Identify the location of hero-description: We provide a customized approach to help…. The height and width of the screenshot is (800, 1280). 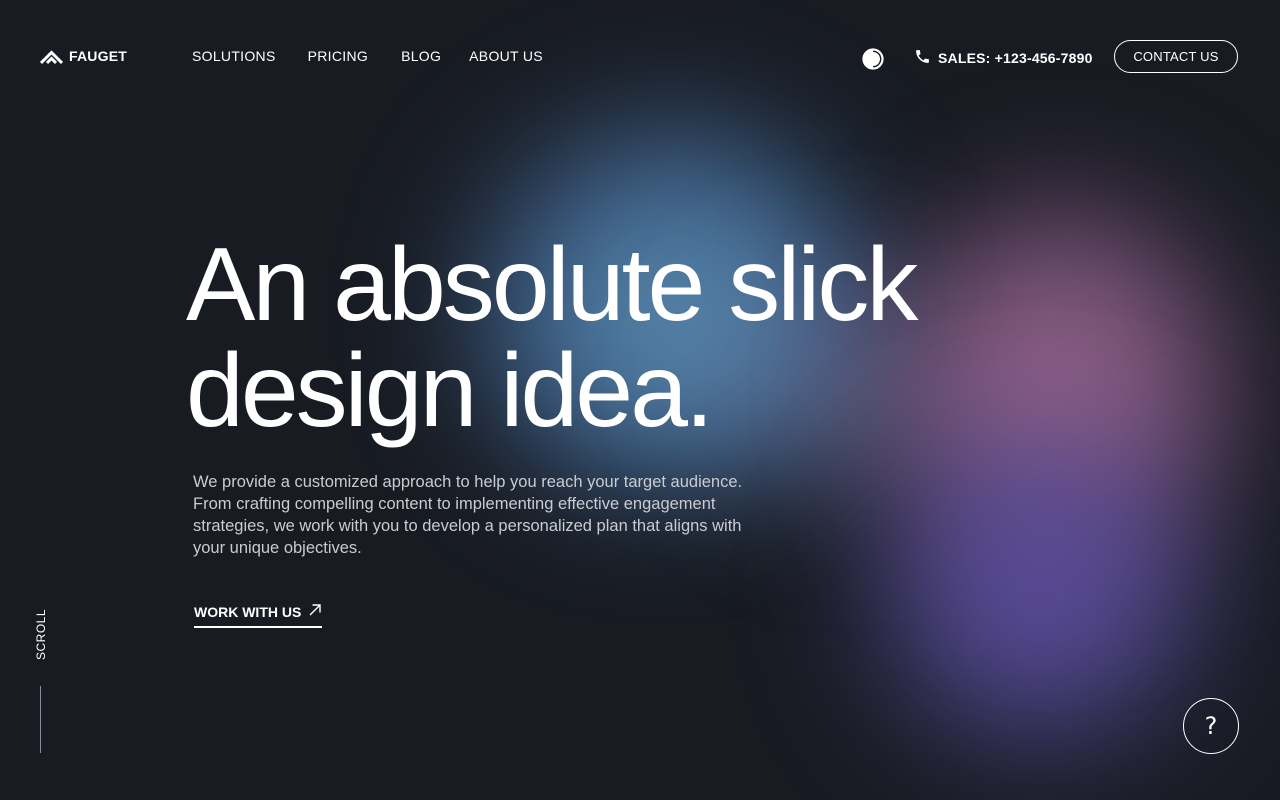
(468, 515).